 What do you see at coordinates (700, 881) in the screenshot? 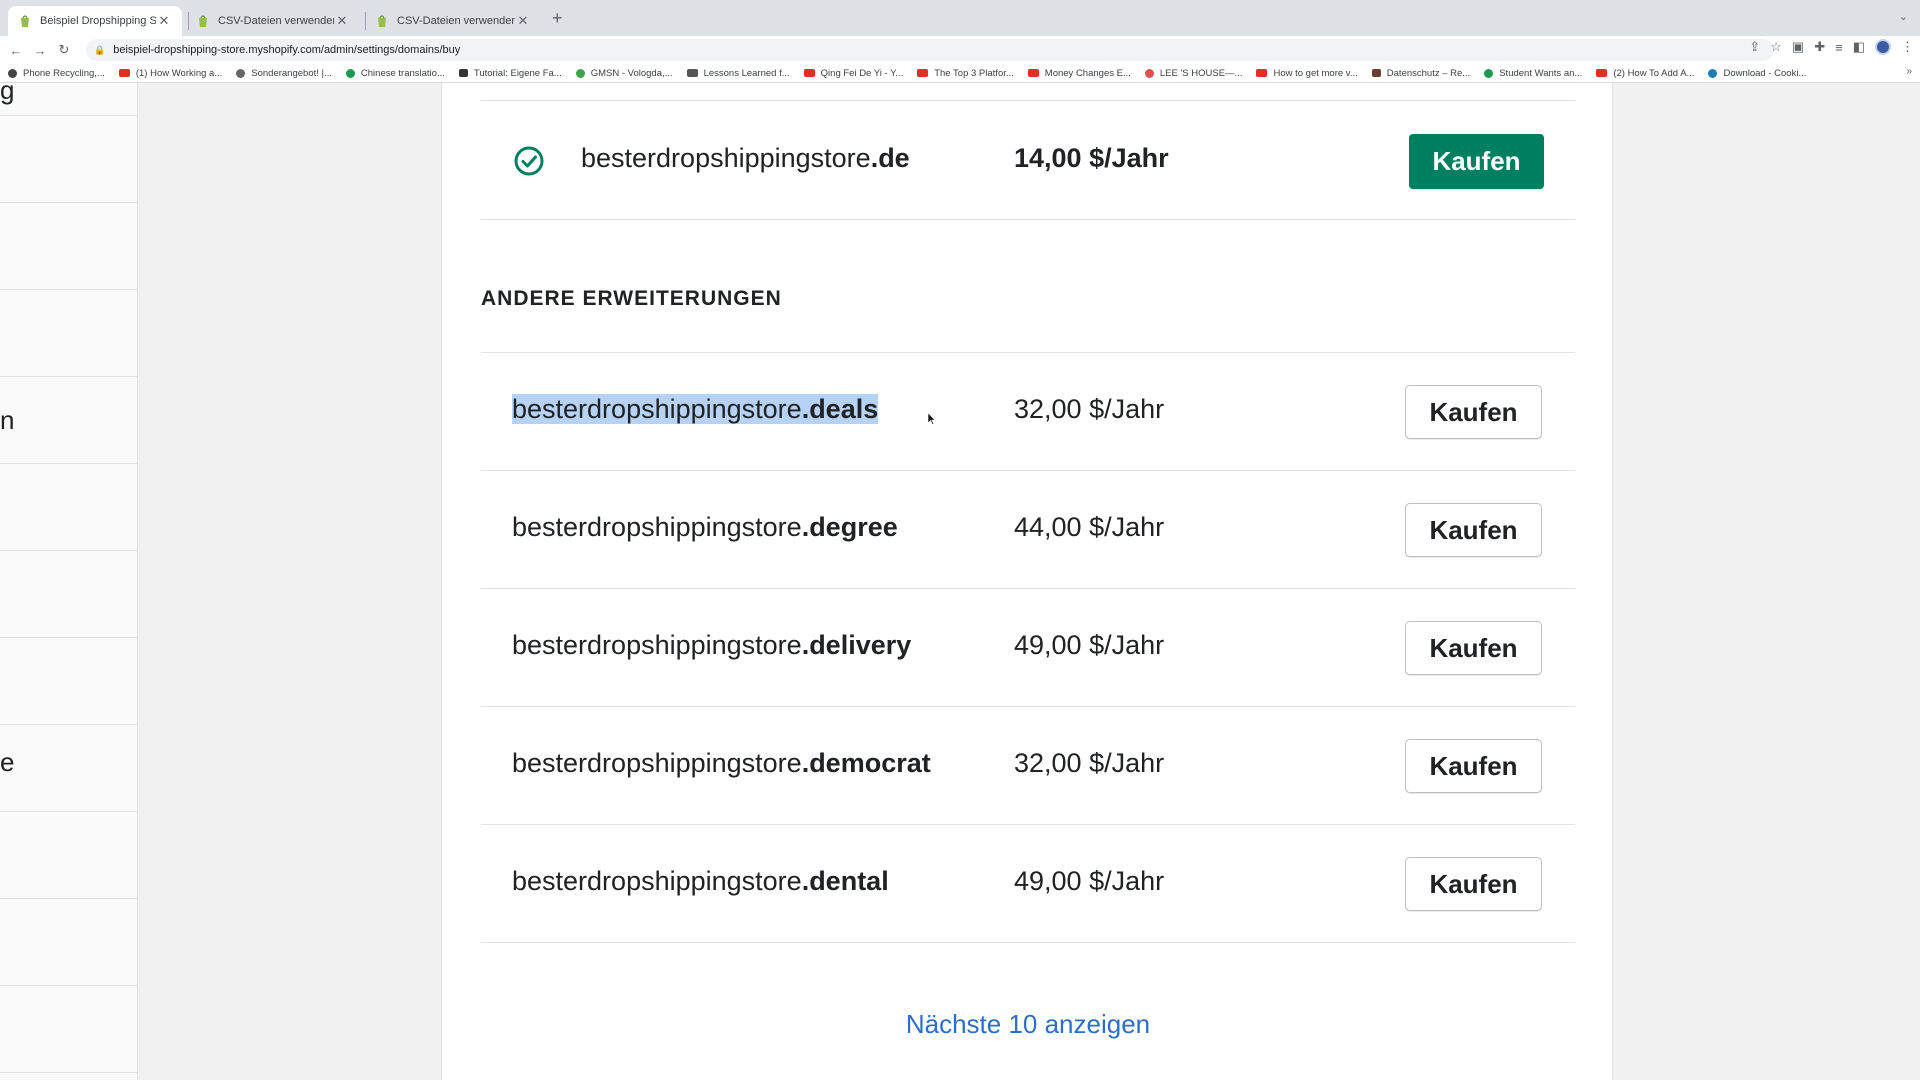
I see `domain-name: besterdropshippingstore.dental` at bounding box center [700, 881].